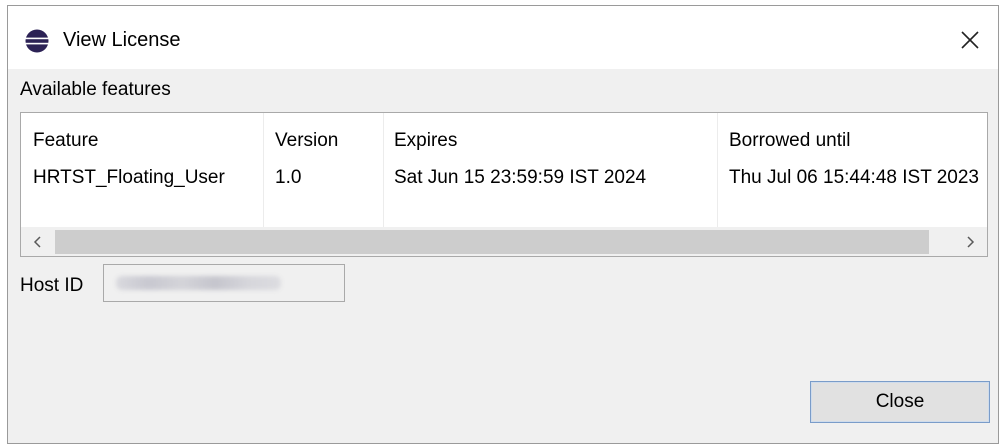  I want to click on cell-version: 1.0, so click(288, 177).